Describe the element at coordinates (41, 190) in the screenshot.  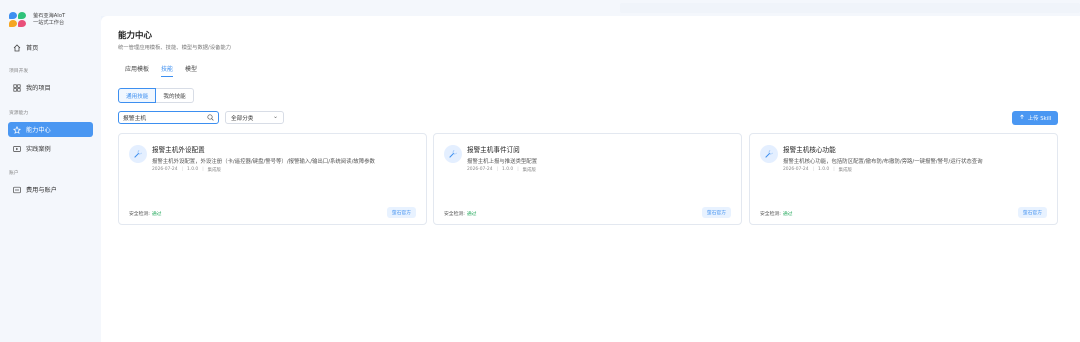
I see `sidebar-item-label: 费用与账户` at that location.